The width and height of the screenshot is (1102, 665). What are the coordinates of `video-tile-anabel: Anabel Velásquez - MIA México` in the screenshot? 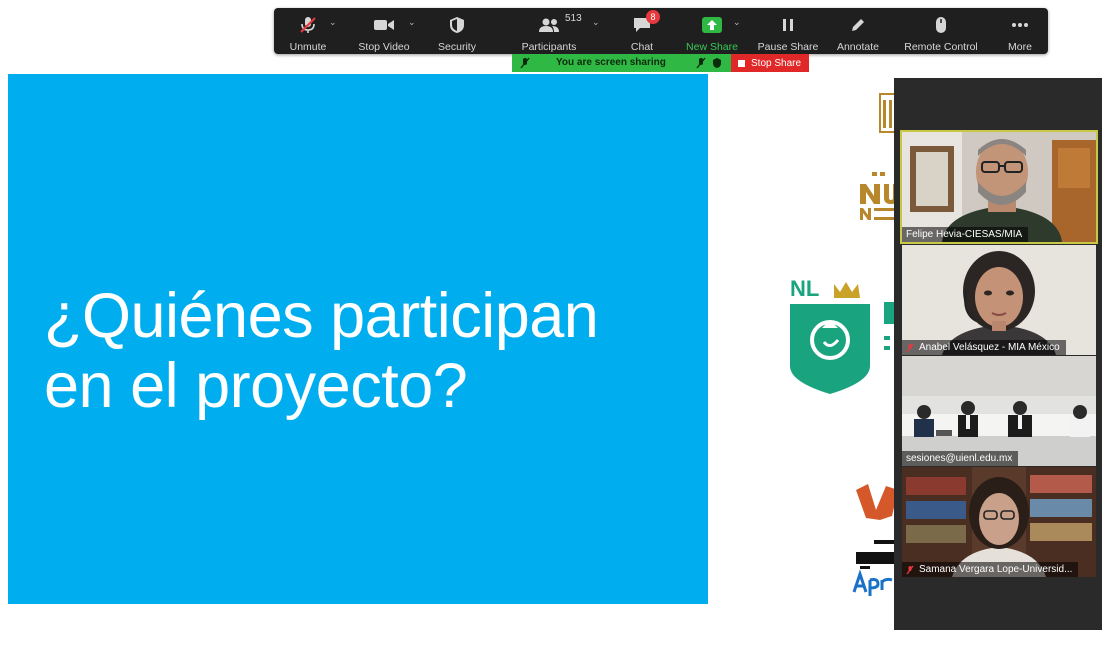 It's located at (999, 300).